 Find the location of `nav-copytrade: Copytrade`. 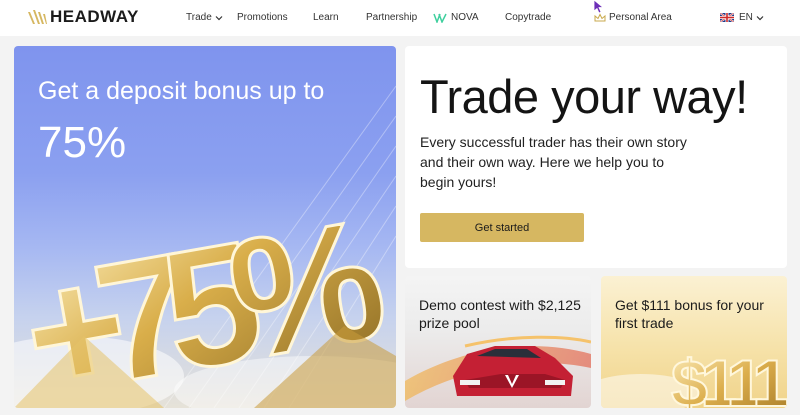

nav-copytrade: Copytrade is located at coordinates (528, 17).